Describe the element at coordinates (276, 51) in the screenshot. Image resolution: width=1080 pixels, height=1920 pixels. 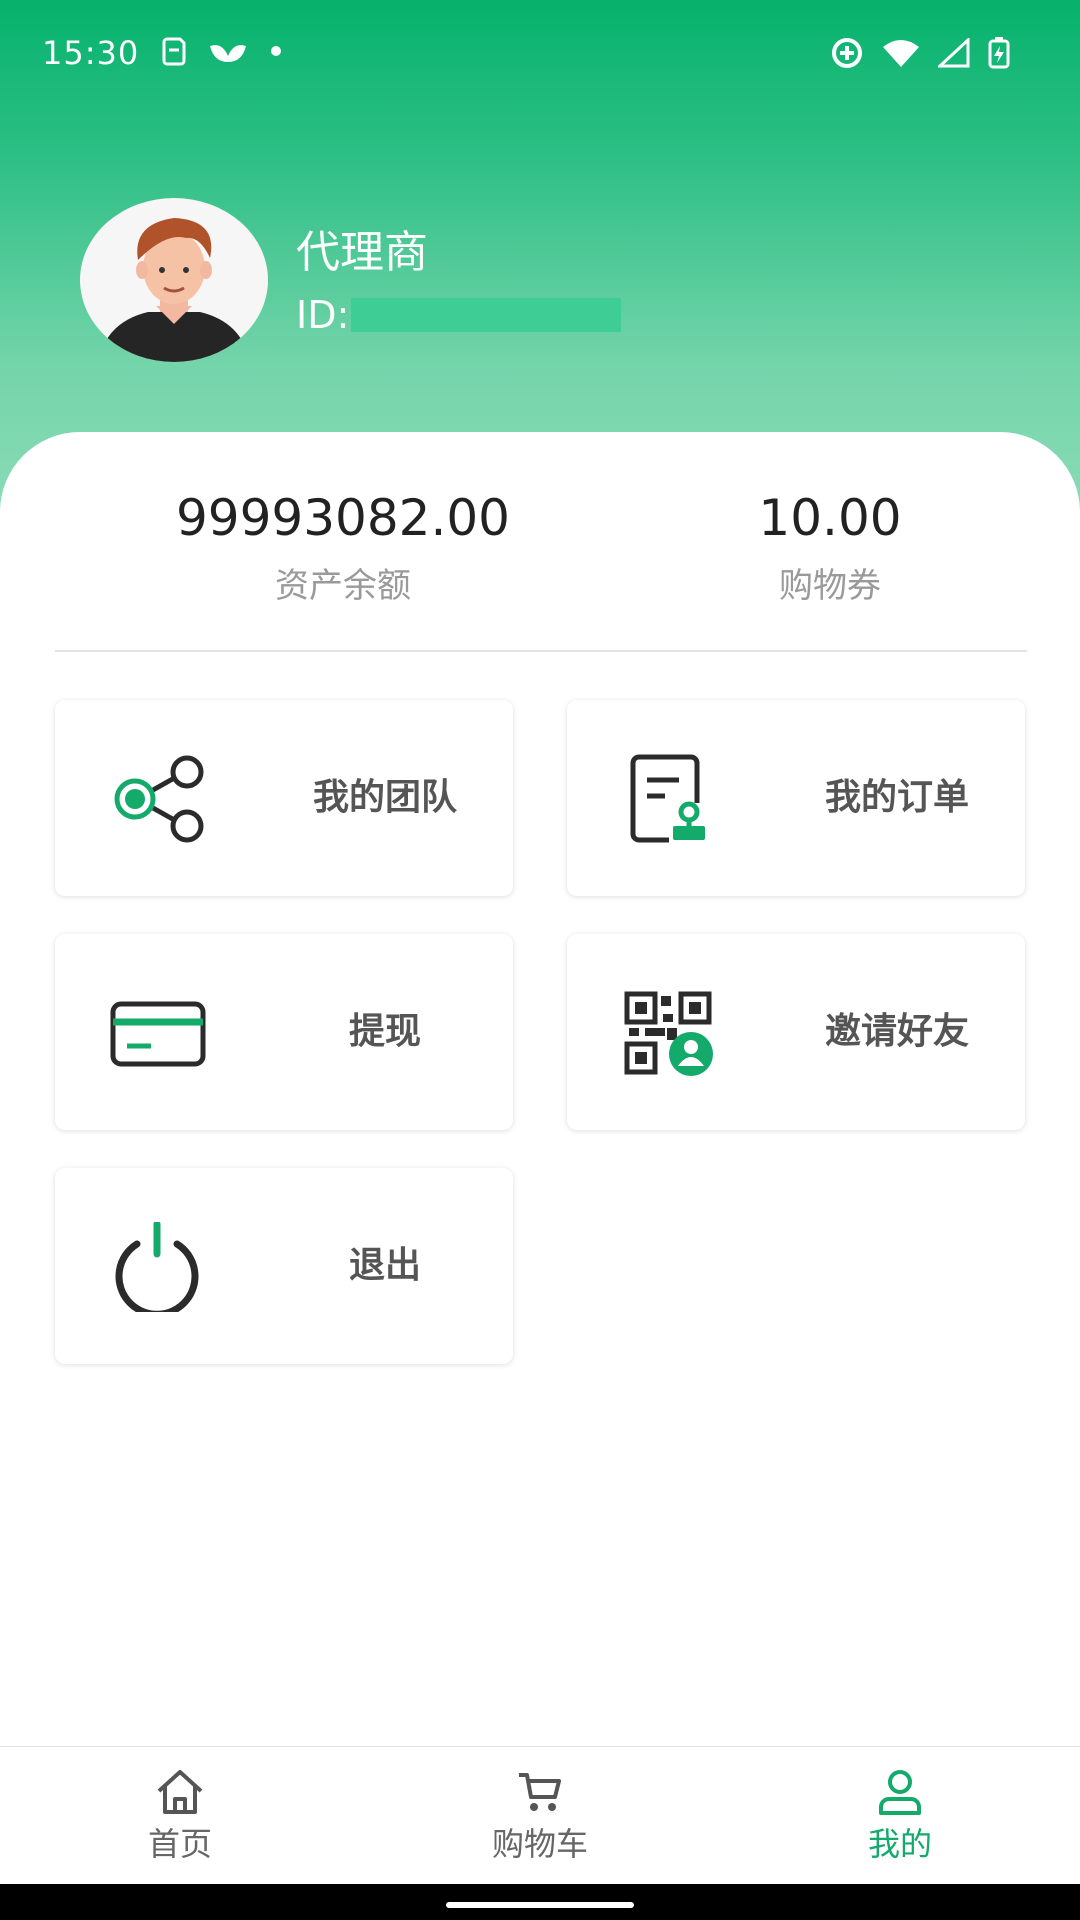
I see `dot-icon` at that location.